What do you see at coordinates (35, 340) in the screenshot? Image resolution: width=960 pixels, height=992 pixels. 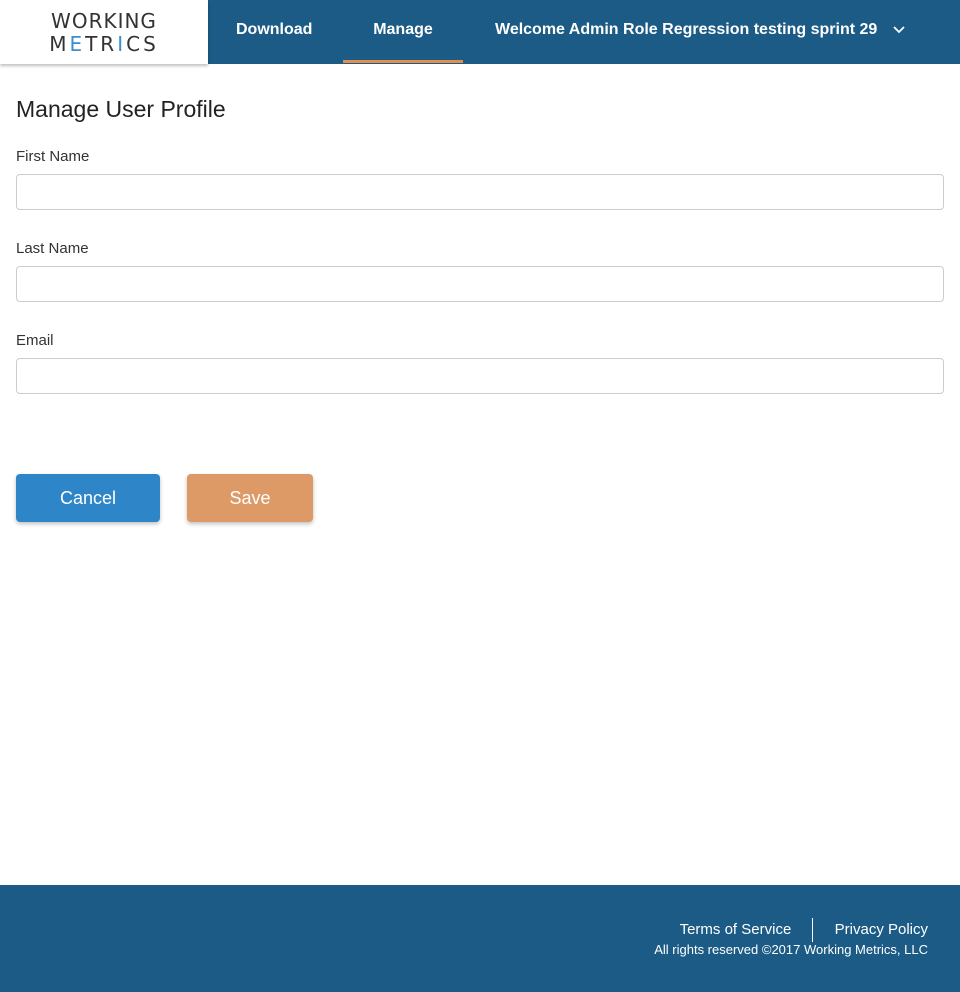 I see `email-label: Email` at bounding box center [35, 340].